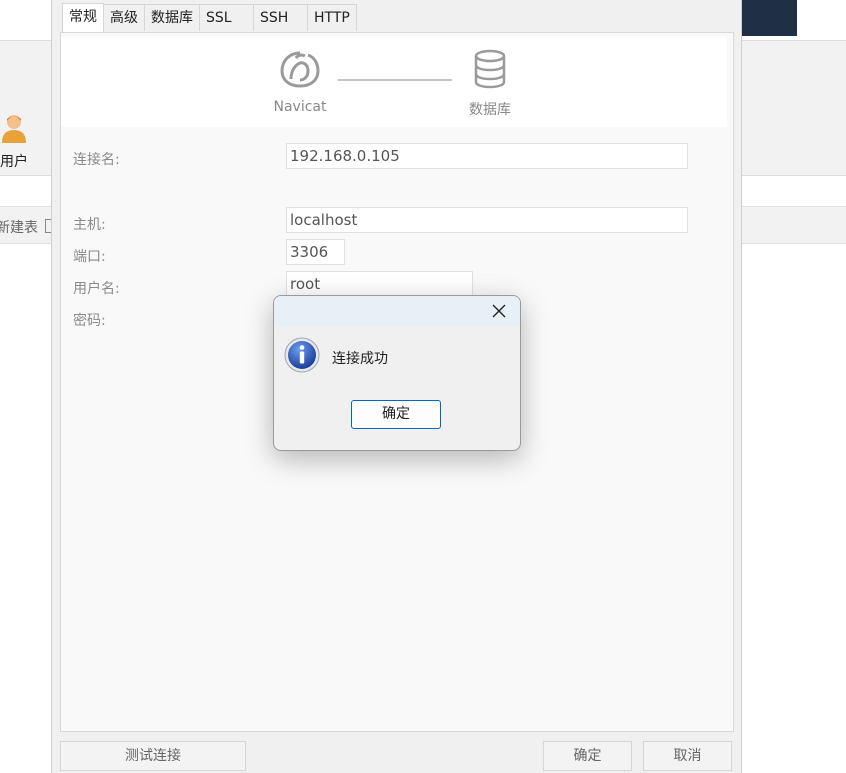  I want to click on tab-advanced: 高级, so click(124, 17).